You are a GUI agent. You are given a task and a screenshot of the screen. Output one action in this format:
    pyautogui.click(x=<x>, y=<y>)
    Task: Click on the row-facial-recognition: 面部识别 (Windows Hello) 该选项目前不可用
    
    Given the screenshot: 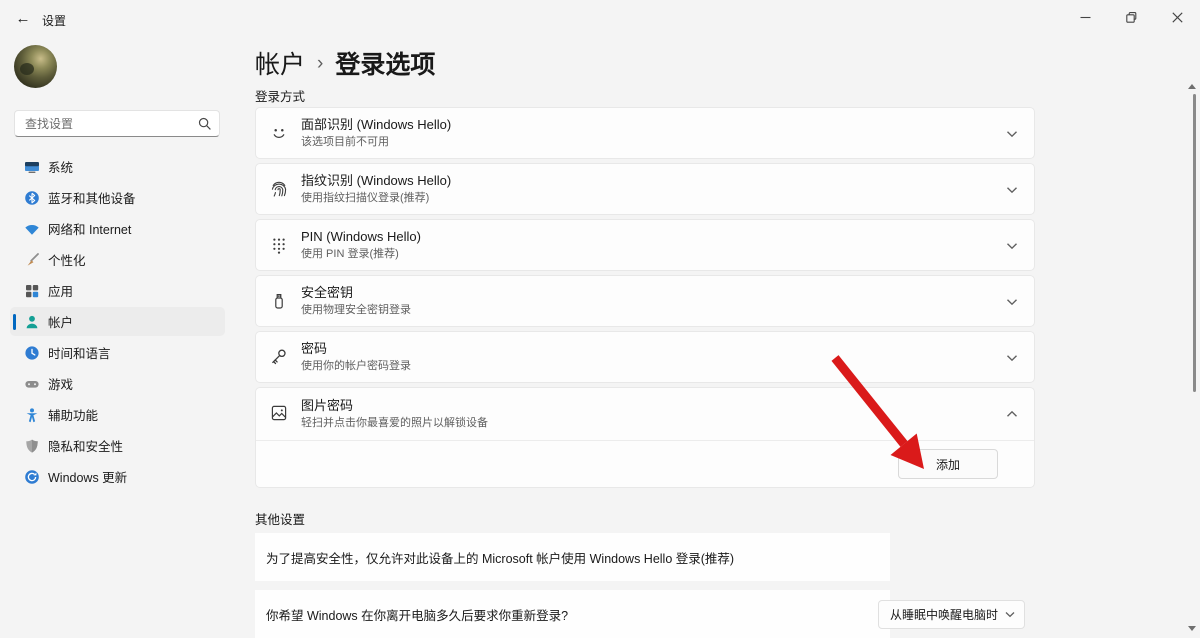 What is the action you would take?
    pyautogui.click(x=645, y=133)
    